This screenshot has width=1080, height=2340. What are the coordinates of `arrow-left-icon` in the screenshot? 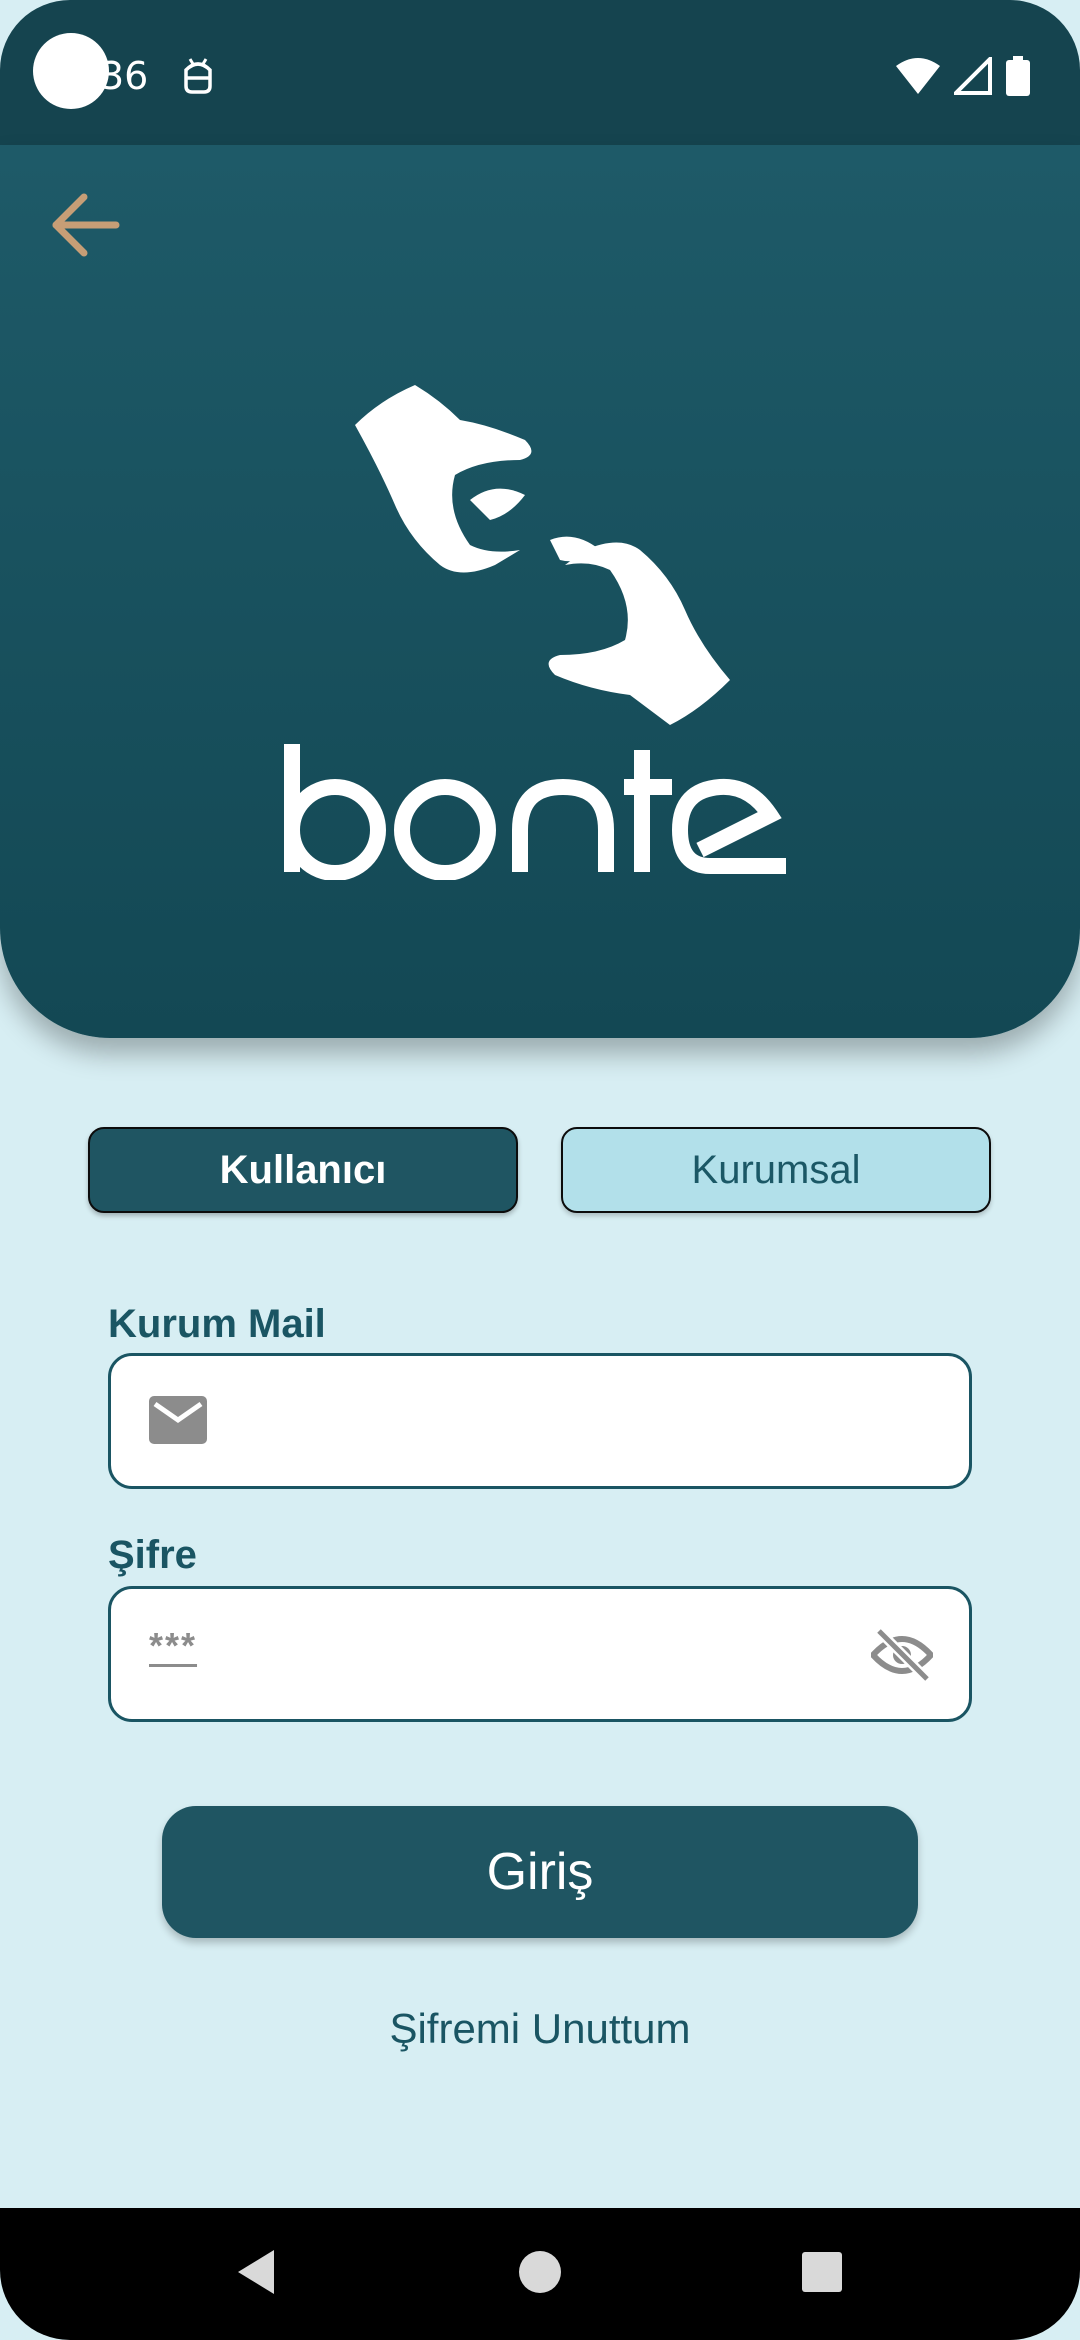 It's located at (86, 225).